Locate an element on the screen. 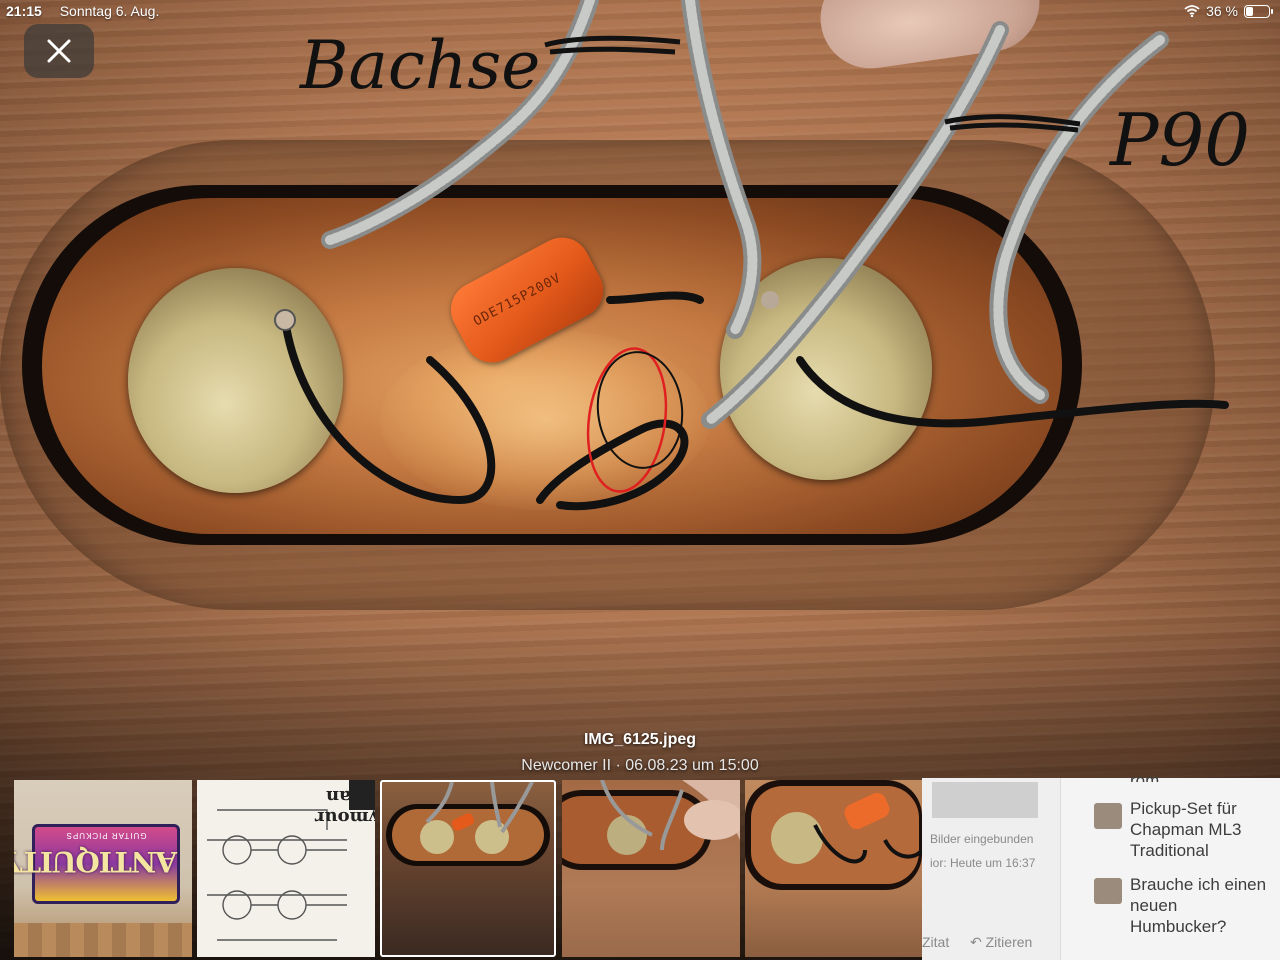 This screenshot has height=960, width=1280. bg-topic-link: Pickup-Set für Chapman ML3 Traditional is located at coordinates (1200, 829).